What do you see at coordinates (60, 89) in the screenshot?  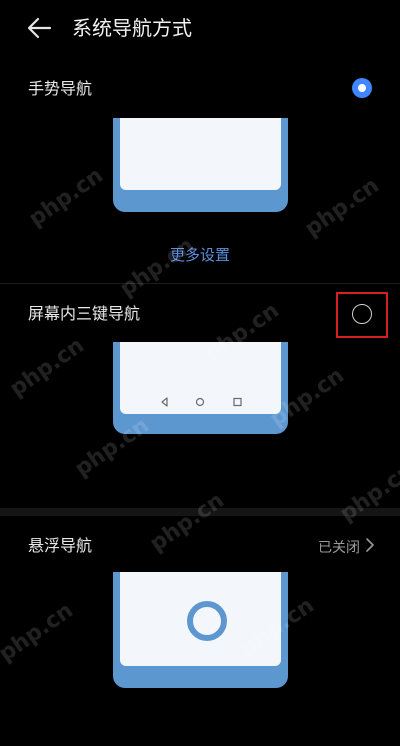 I see `option-gesture-label: 手势导航` at bounding box center [60, 89].